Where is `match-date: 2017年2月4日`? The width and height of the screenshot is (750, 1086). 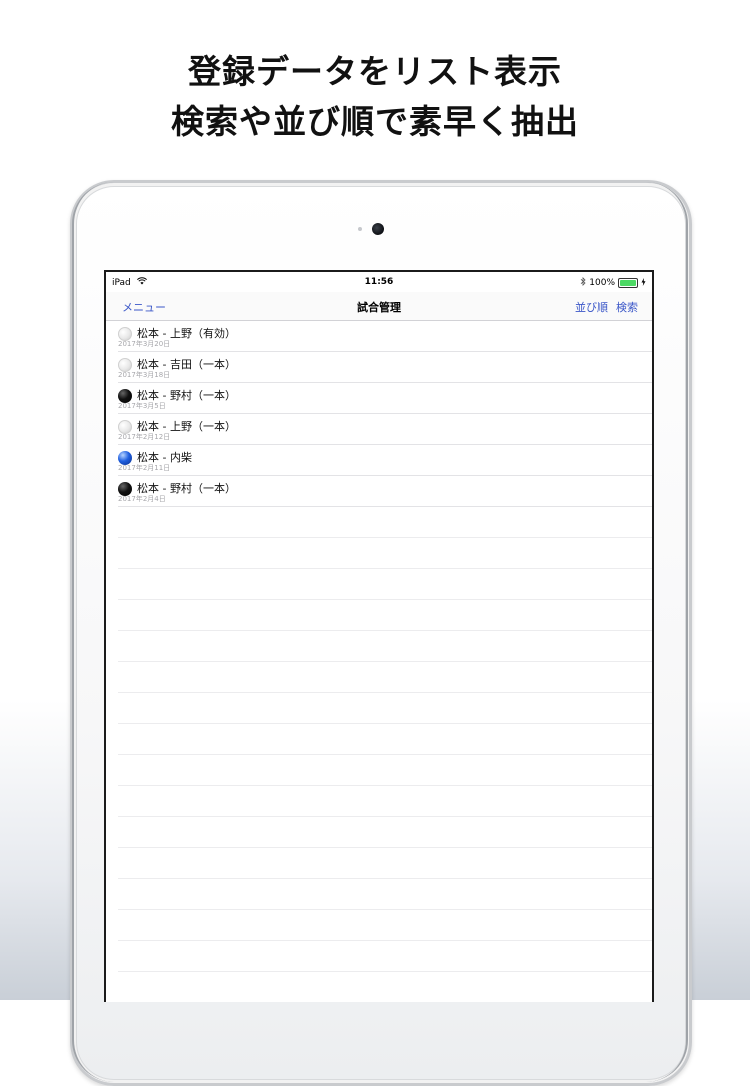
match-date: 2017年2月4日 is located at coordinates (142, 499).